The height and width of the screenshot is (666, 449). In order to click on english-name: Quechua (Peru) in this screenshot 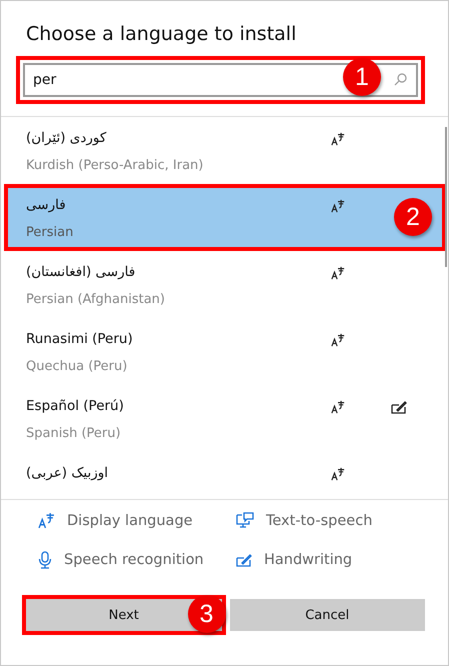, I will do `click(77, 366)`.